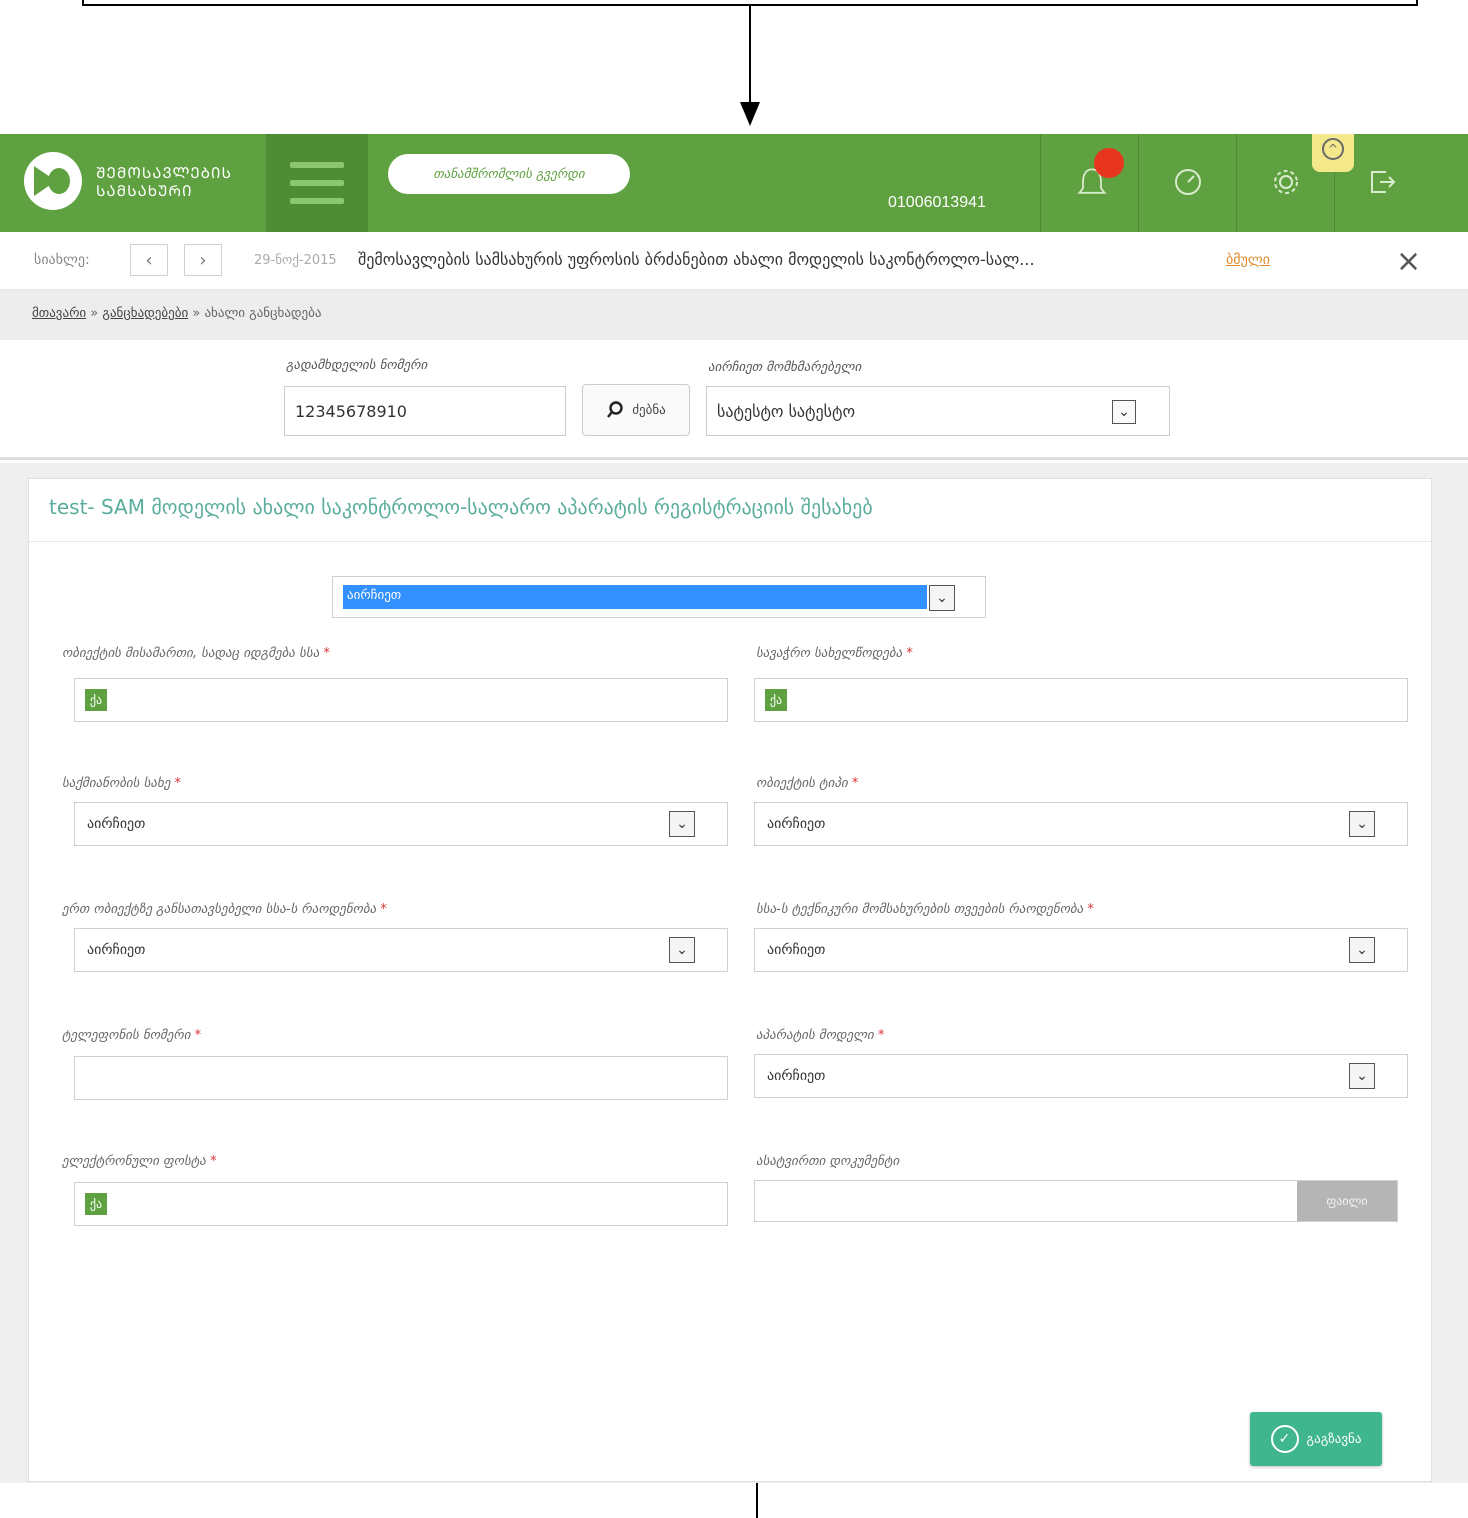 Image resolution: width=1468 pixels, height=1518 pixels. Describe the element at coordinates (53, 181) in the screenshot. I see `logo-icon` at that location.